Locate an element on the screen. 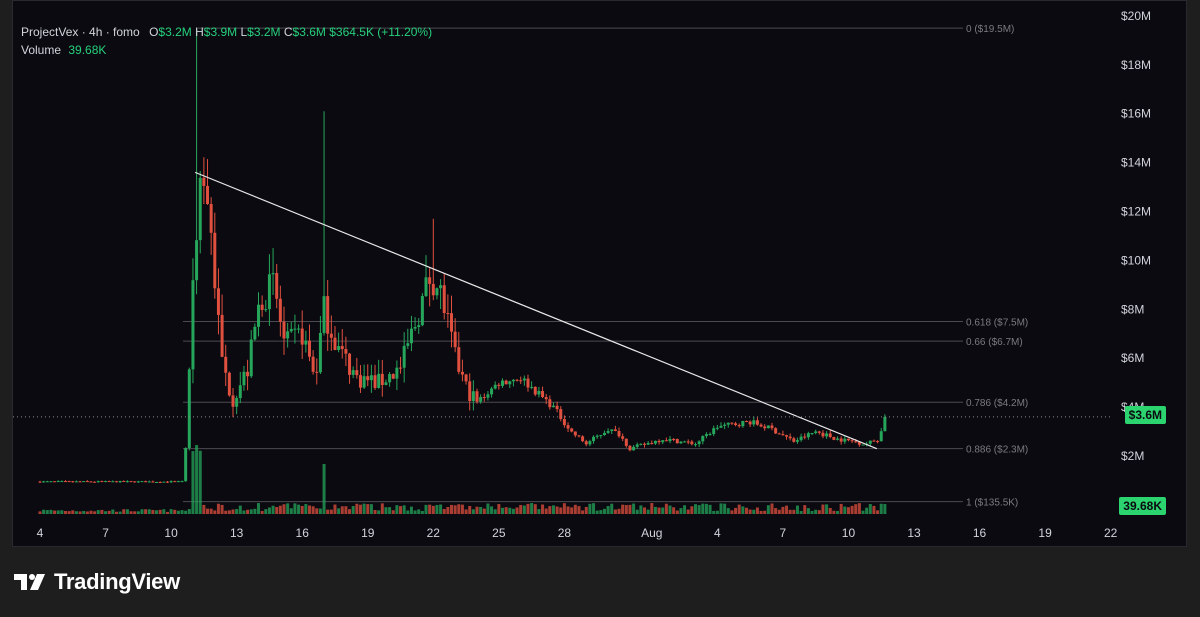  x-tick-label: 4 is located at coordinates (40, 533).